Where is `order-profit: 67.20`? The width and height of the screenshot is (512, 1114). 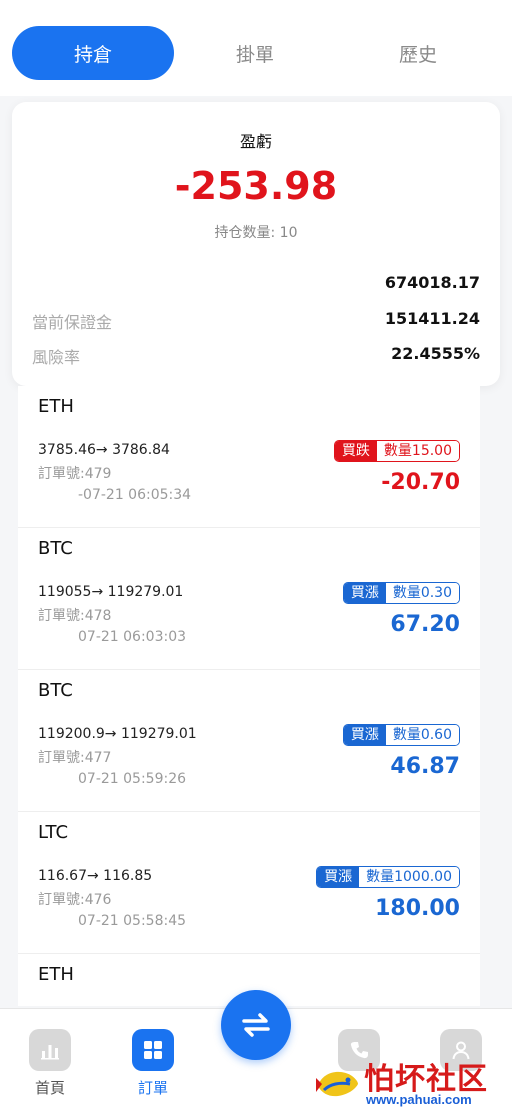 order-profit: 67.20 is located at coordinates (425, 624).